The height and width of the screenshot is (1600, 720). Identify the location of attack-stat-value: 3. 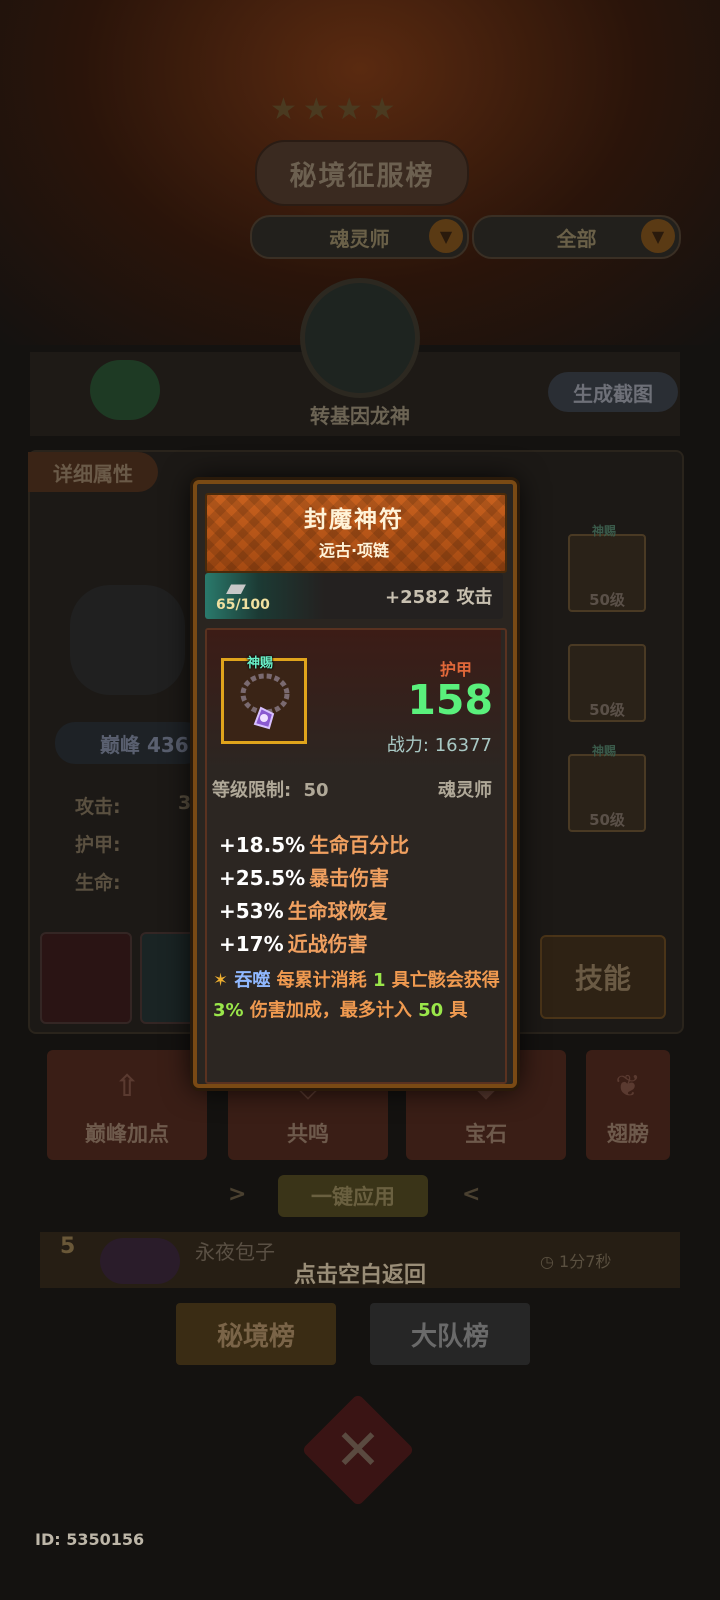
(185, 803).